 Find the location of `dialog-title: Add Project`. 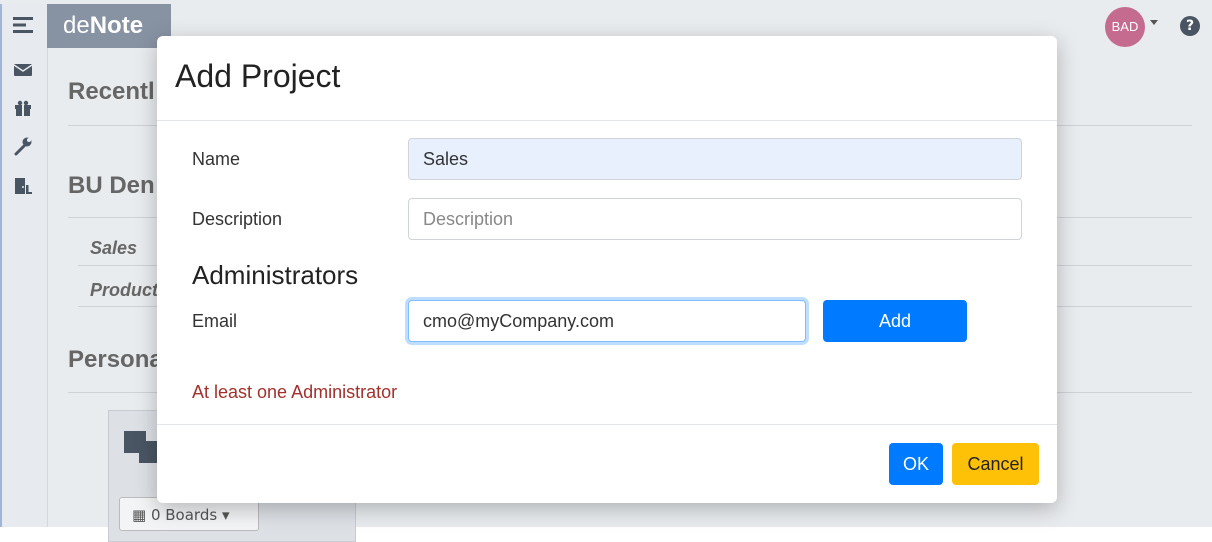

dialog-title: Add Project is located at coordinates (258, 76).